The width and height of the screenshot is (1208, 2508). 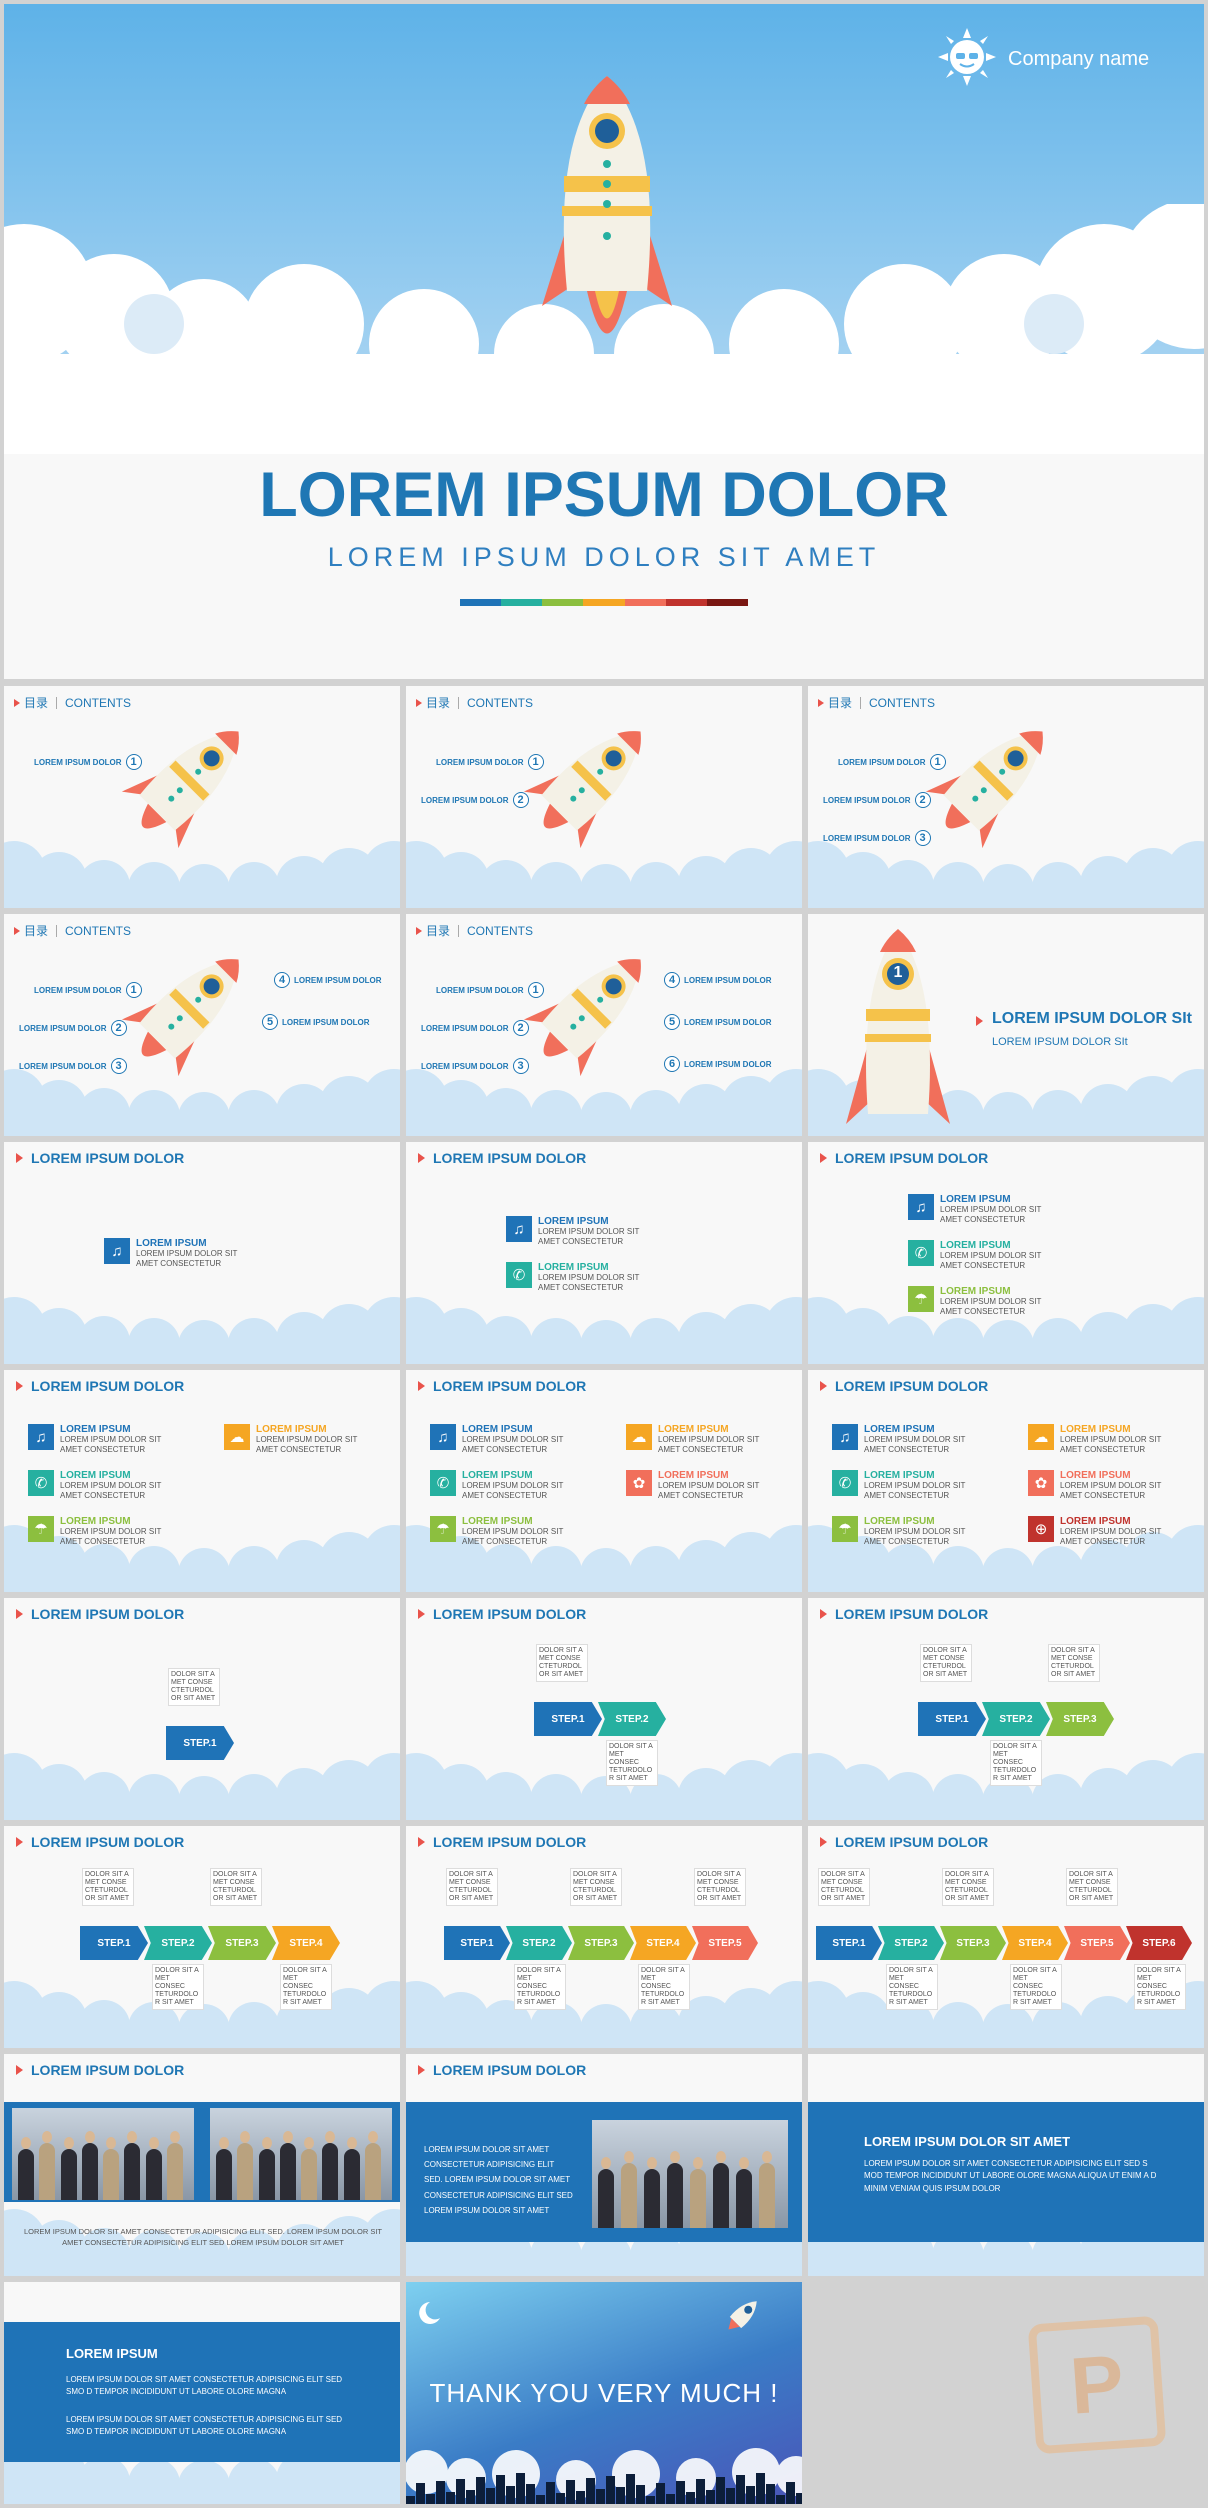 What do you see at coordinates (68, 2143) in the screenshot?
I see `person-head` at bounding box center [68, 2143].